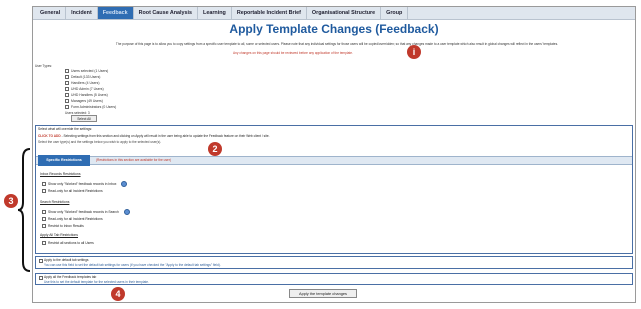  What do you see at coordinates (118, 294) in the screenshot?
I see `callout-4: 4` at bounding box center [118, 294].